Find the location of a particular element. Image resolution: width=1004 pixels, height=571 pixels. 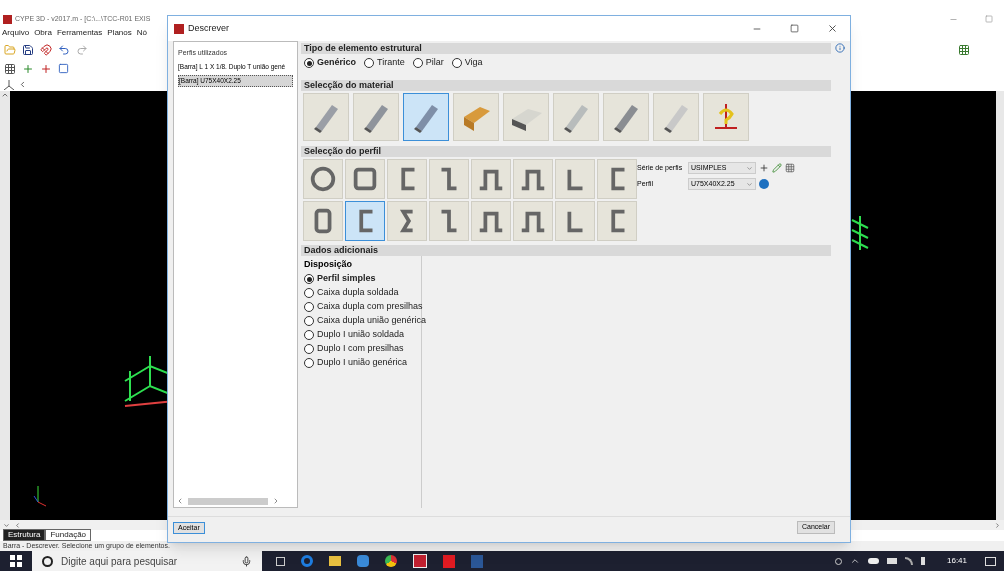

radio-label: Caixa dupla soldada is located at coordinates (358, 293).